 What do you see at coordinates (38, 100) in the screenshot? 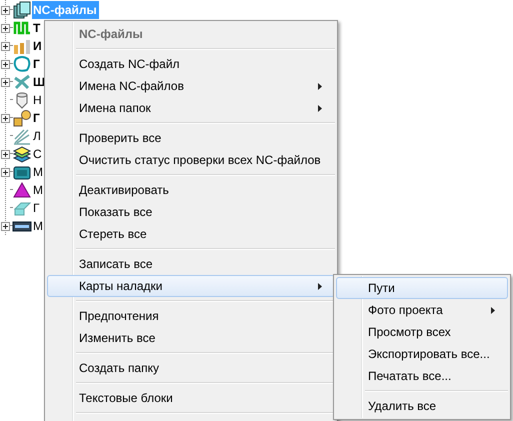
I see `tree-item: Н` at bounding box center [38, 100].